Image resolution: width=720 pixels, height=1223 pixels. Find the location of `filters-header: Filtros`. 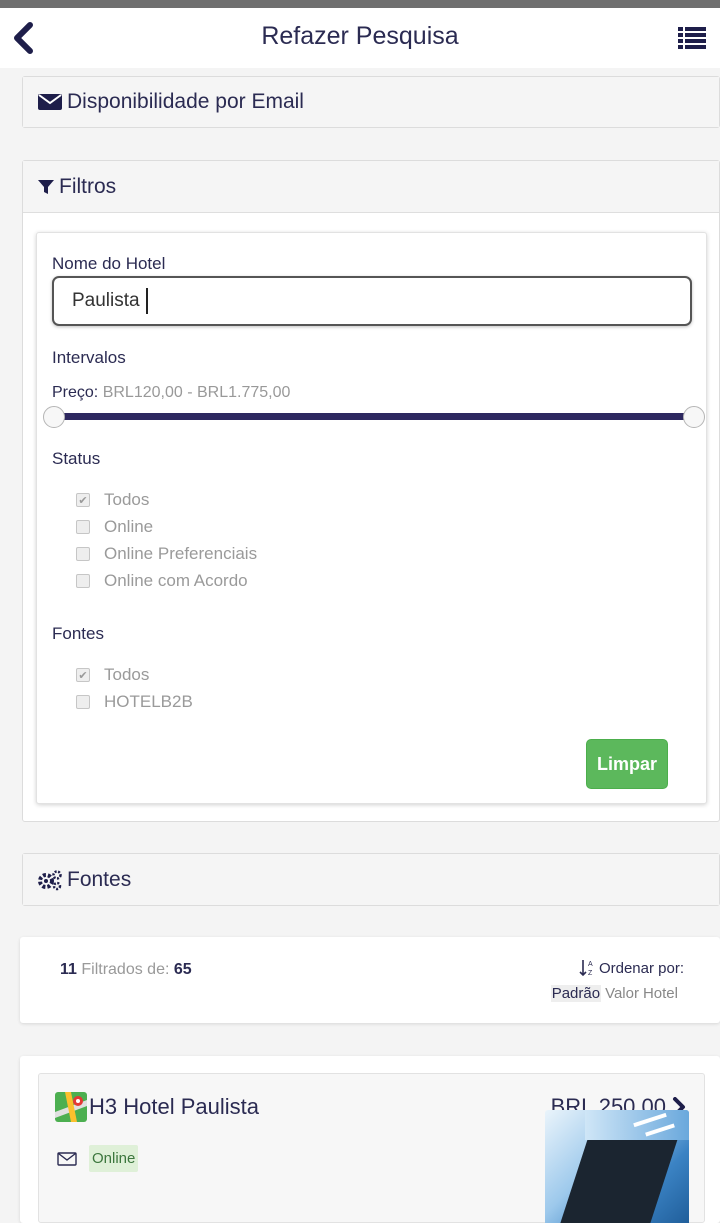

filters-header: Filtros is located at coordinates (371, 187).